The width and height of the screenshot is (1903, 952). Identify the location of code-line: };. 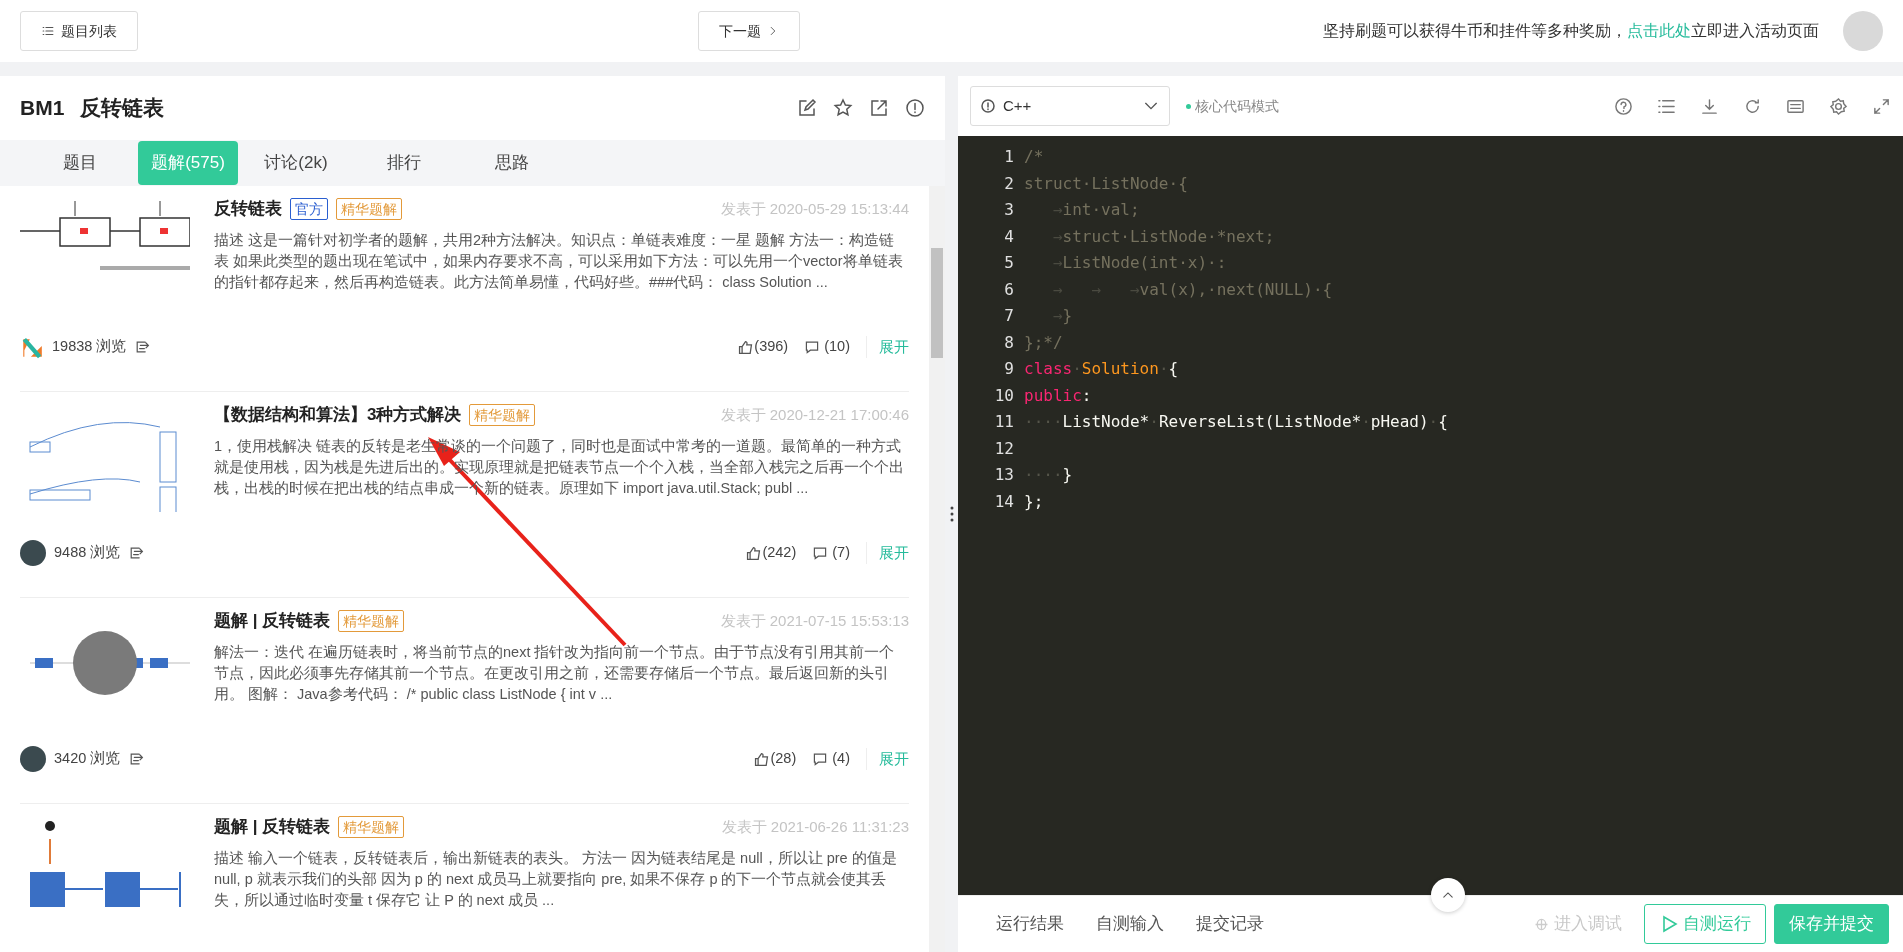
(1034, 501).